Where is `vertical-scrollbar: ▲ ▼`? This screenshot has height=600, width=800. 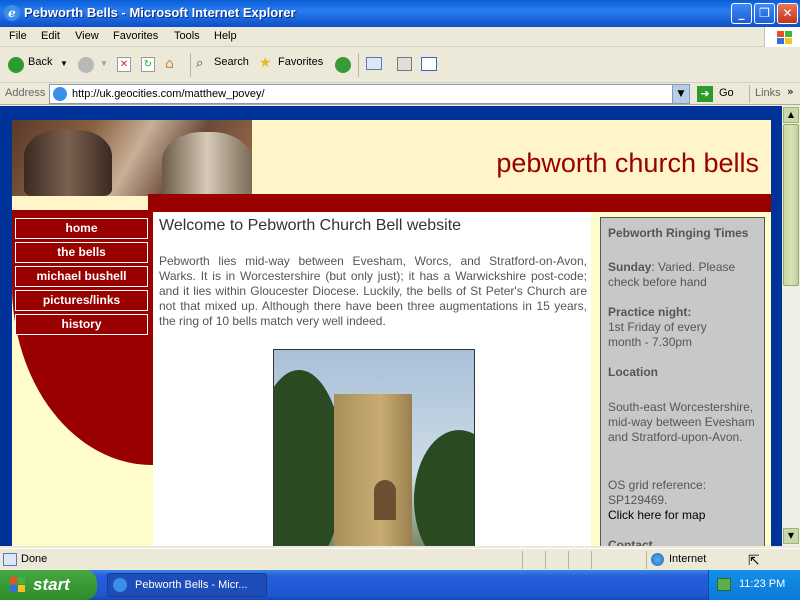
vertical-scrollbar: ▲ ▼ is located at coordinates (791, 326).